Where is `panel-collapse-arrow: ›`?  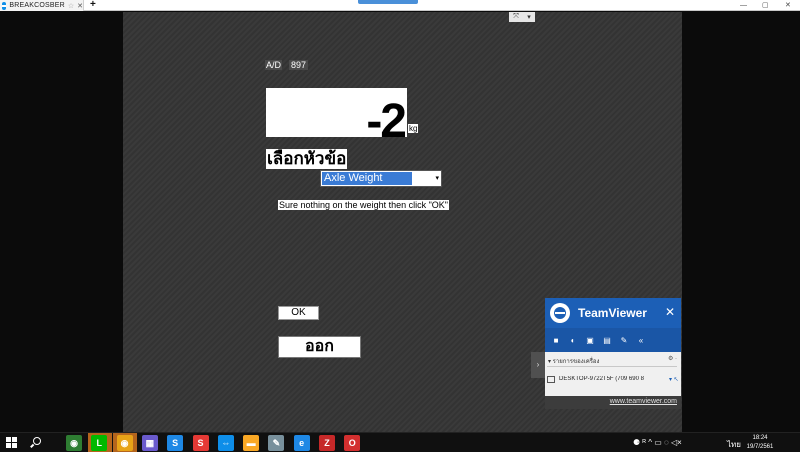 panel-collapse-arrow: › is located at coordinates (538, 365).